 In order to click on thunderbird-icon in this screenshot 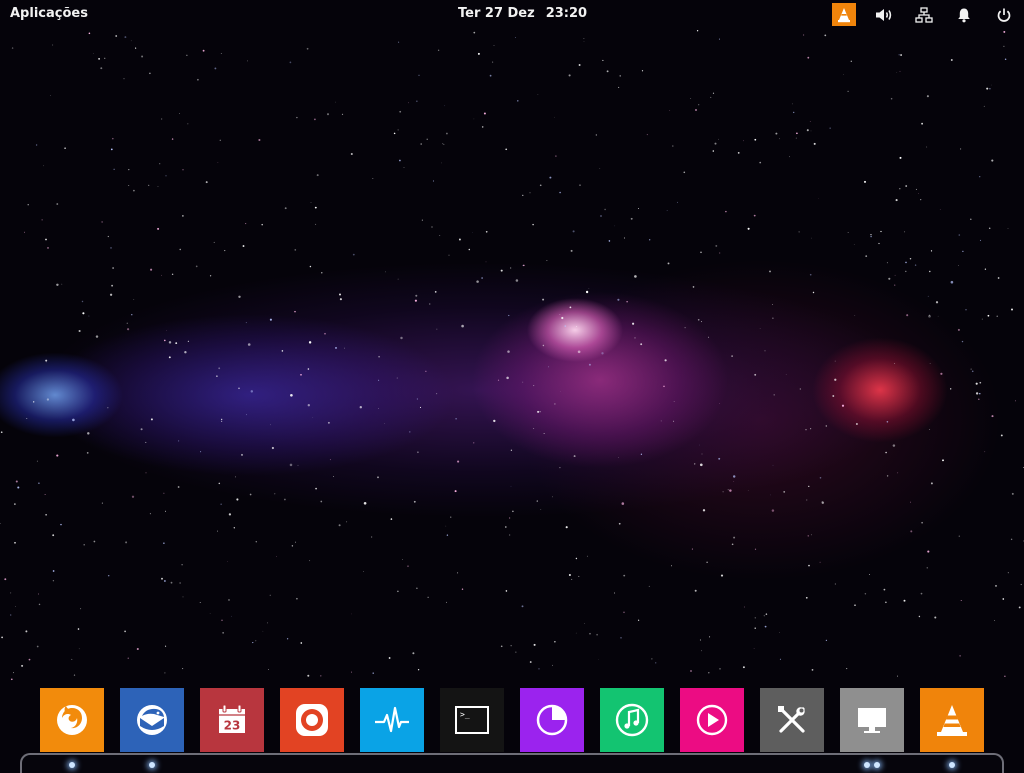, I will do `click(152, 720)`.